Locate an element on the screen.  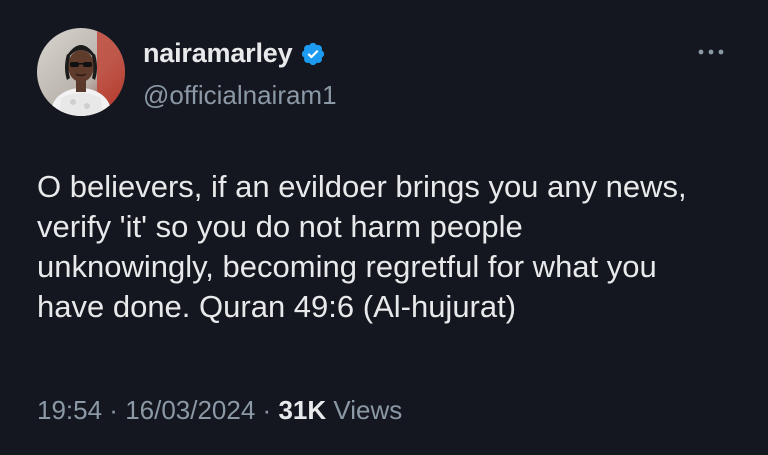
tweet-text-line: verify 'it' so you do not harm people is located at coordinates (280, 226).